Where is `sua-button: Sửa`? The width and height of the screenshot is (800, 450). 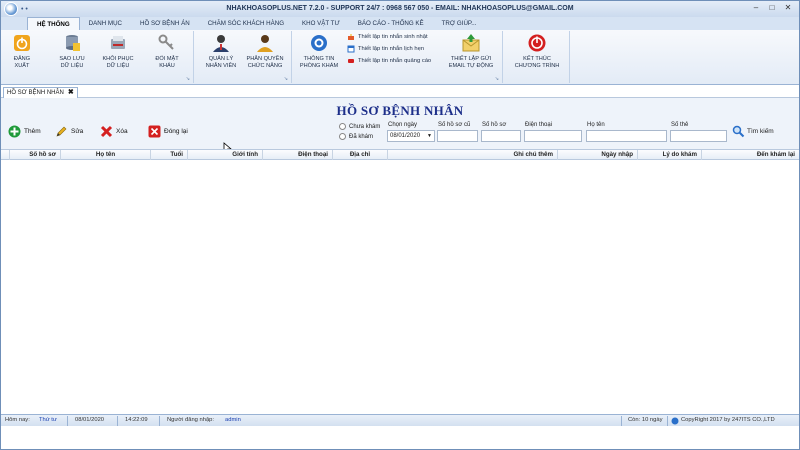 sua-button: Sửa is located at coordinates (69, 131).